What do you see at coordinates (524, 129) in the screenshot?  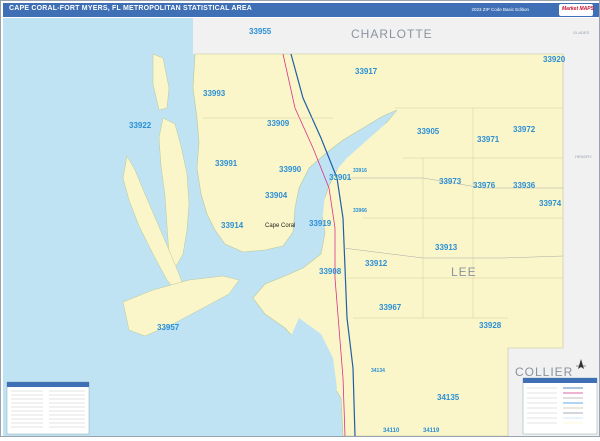 I see `zip-label: 33972` at bounding box center [524, 129].